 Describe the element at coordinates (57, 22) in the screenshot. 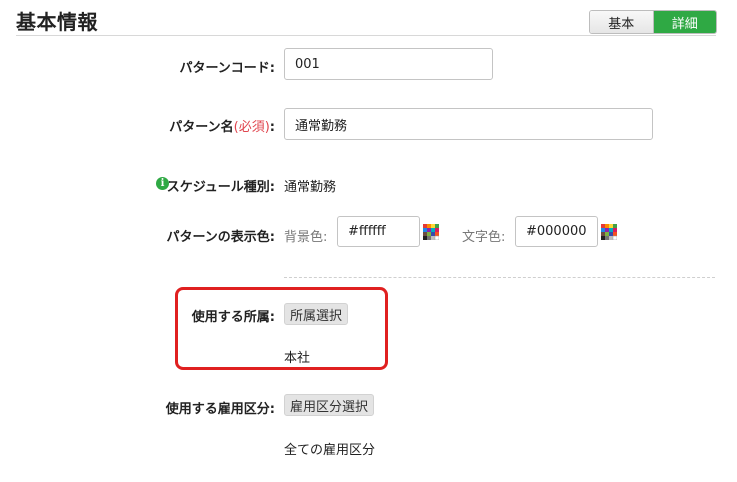

I see `section-title: 基本情報` at that location.